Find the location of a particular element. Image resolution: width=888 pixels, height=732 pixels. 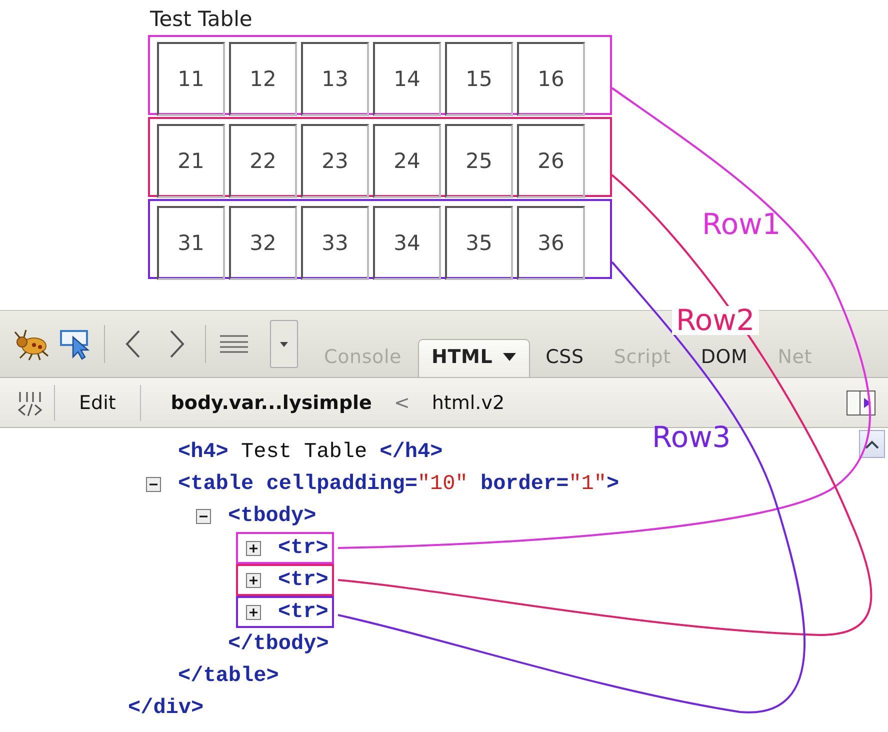

code-line: <h4> Test Table </h4> is located at coordinates (221, 452).